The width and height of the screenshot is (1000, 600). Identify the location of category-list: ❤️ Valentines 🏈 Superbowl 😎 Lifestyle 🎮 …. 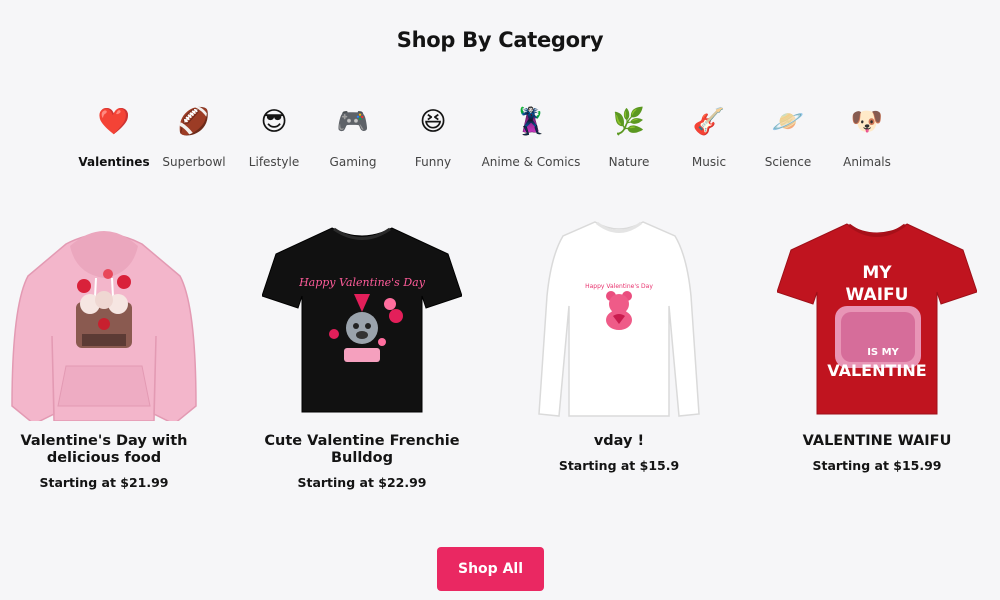
(500, 142).